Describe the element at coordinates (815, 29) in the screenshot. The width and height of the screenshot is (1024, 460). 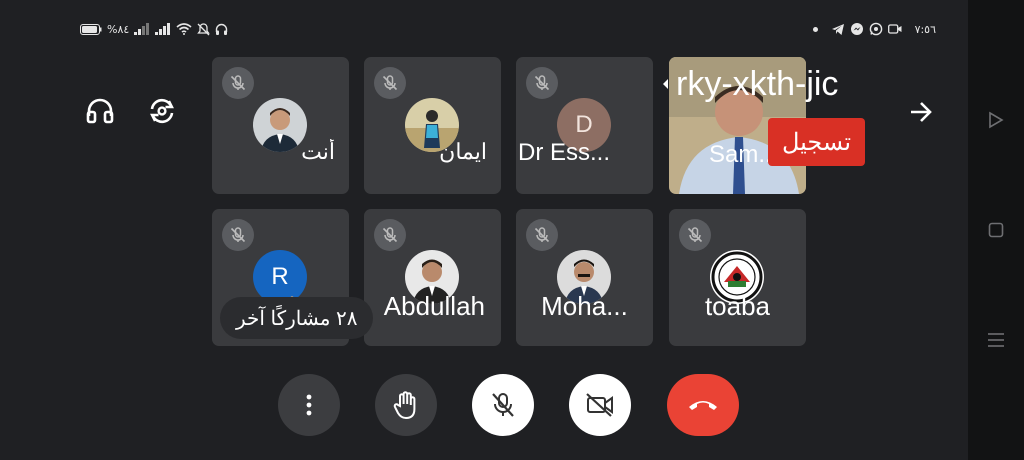
I see `notification-dot` at that location.